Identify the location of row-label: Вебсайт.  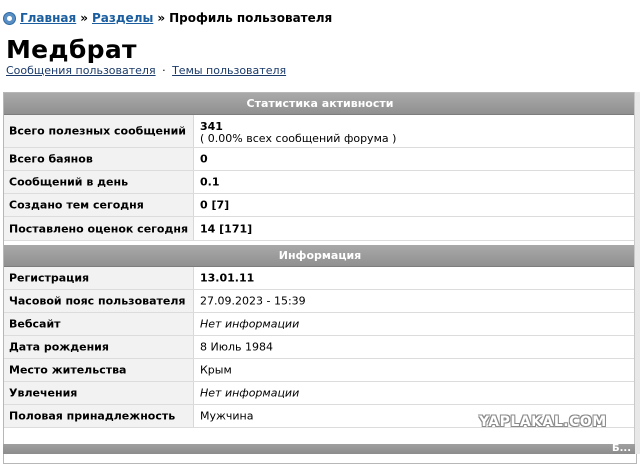
(35, 324).